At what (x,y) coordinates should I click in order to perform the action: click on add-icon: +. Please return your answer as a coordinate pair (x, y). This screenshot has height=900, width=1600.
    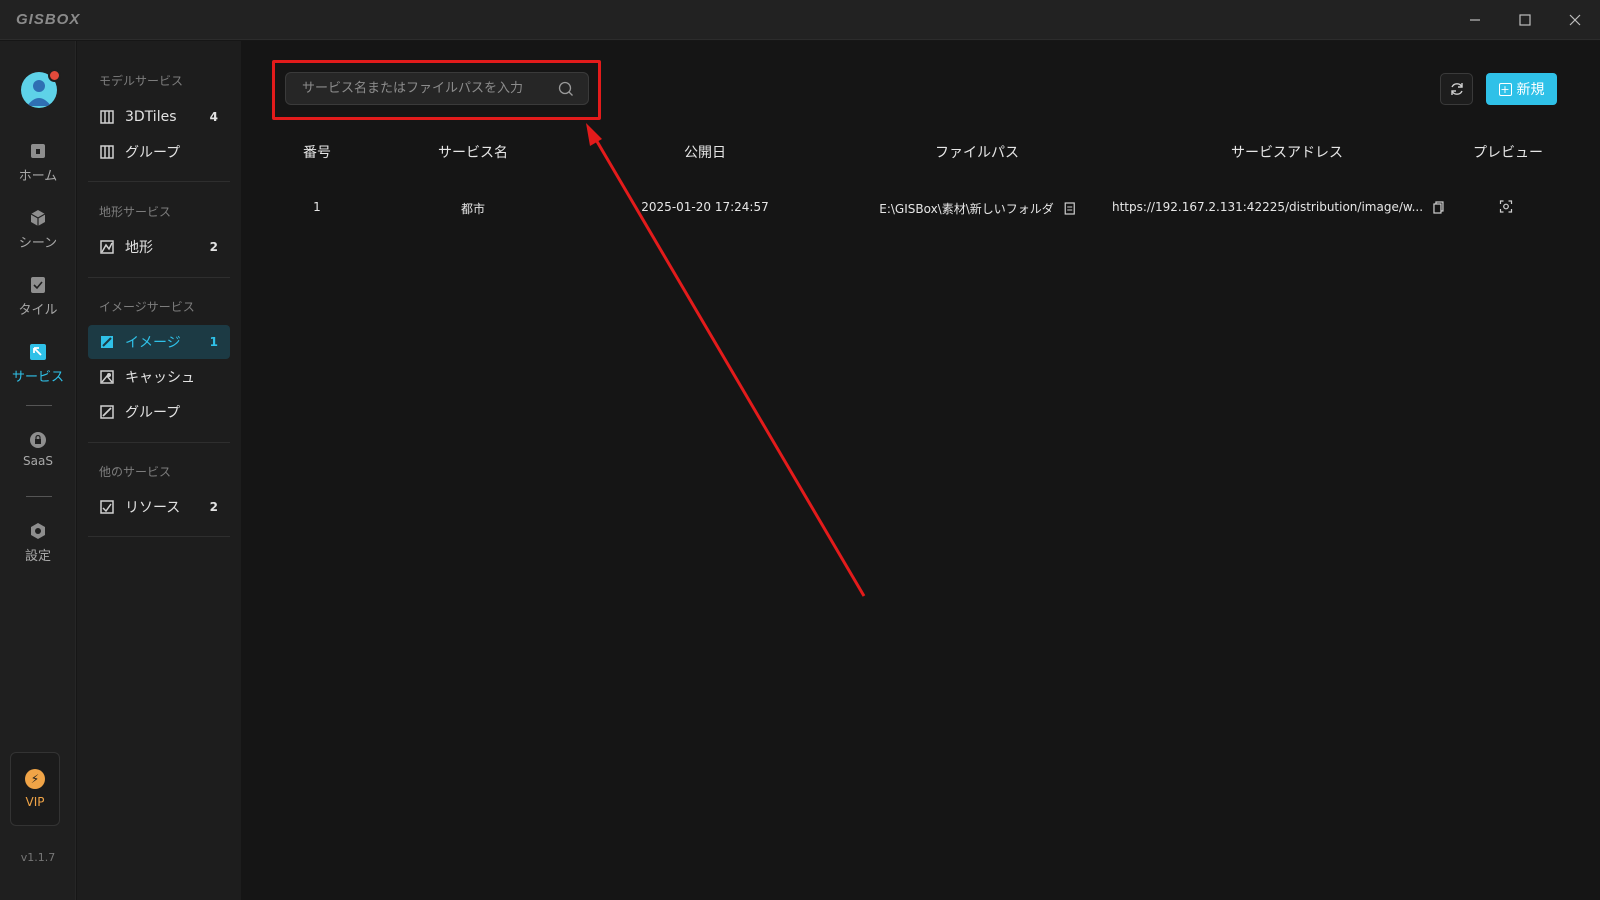
    Looking at the image, I should click on (1505, 89).